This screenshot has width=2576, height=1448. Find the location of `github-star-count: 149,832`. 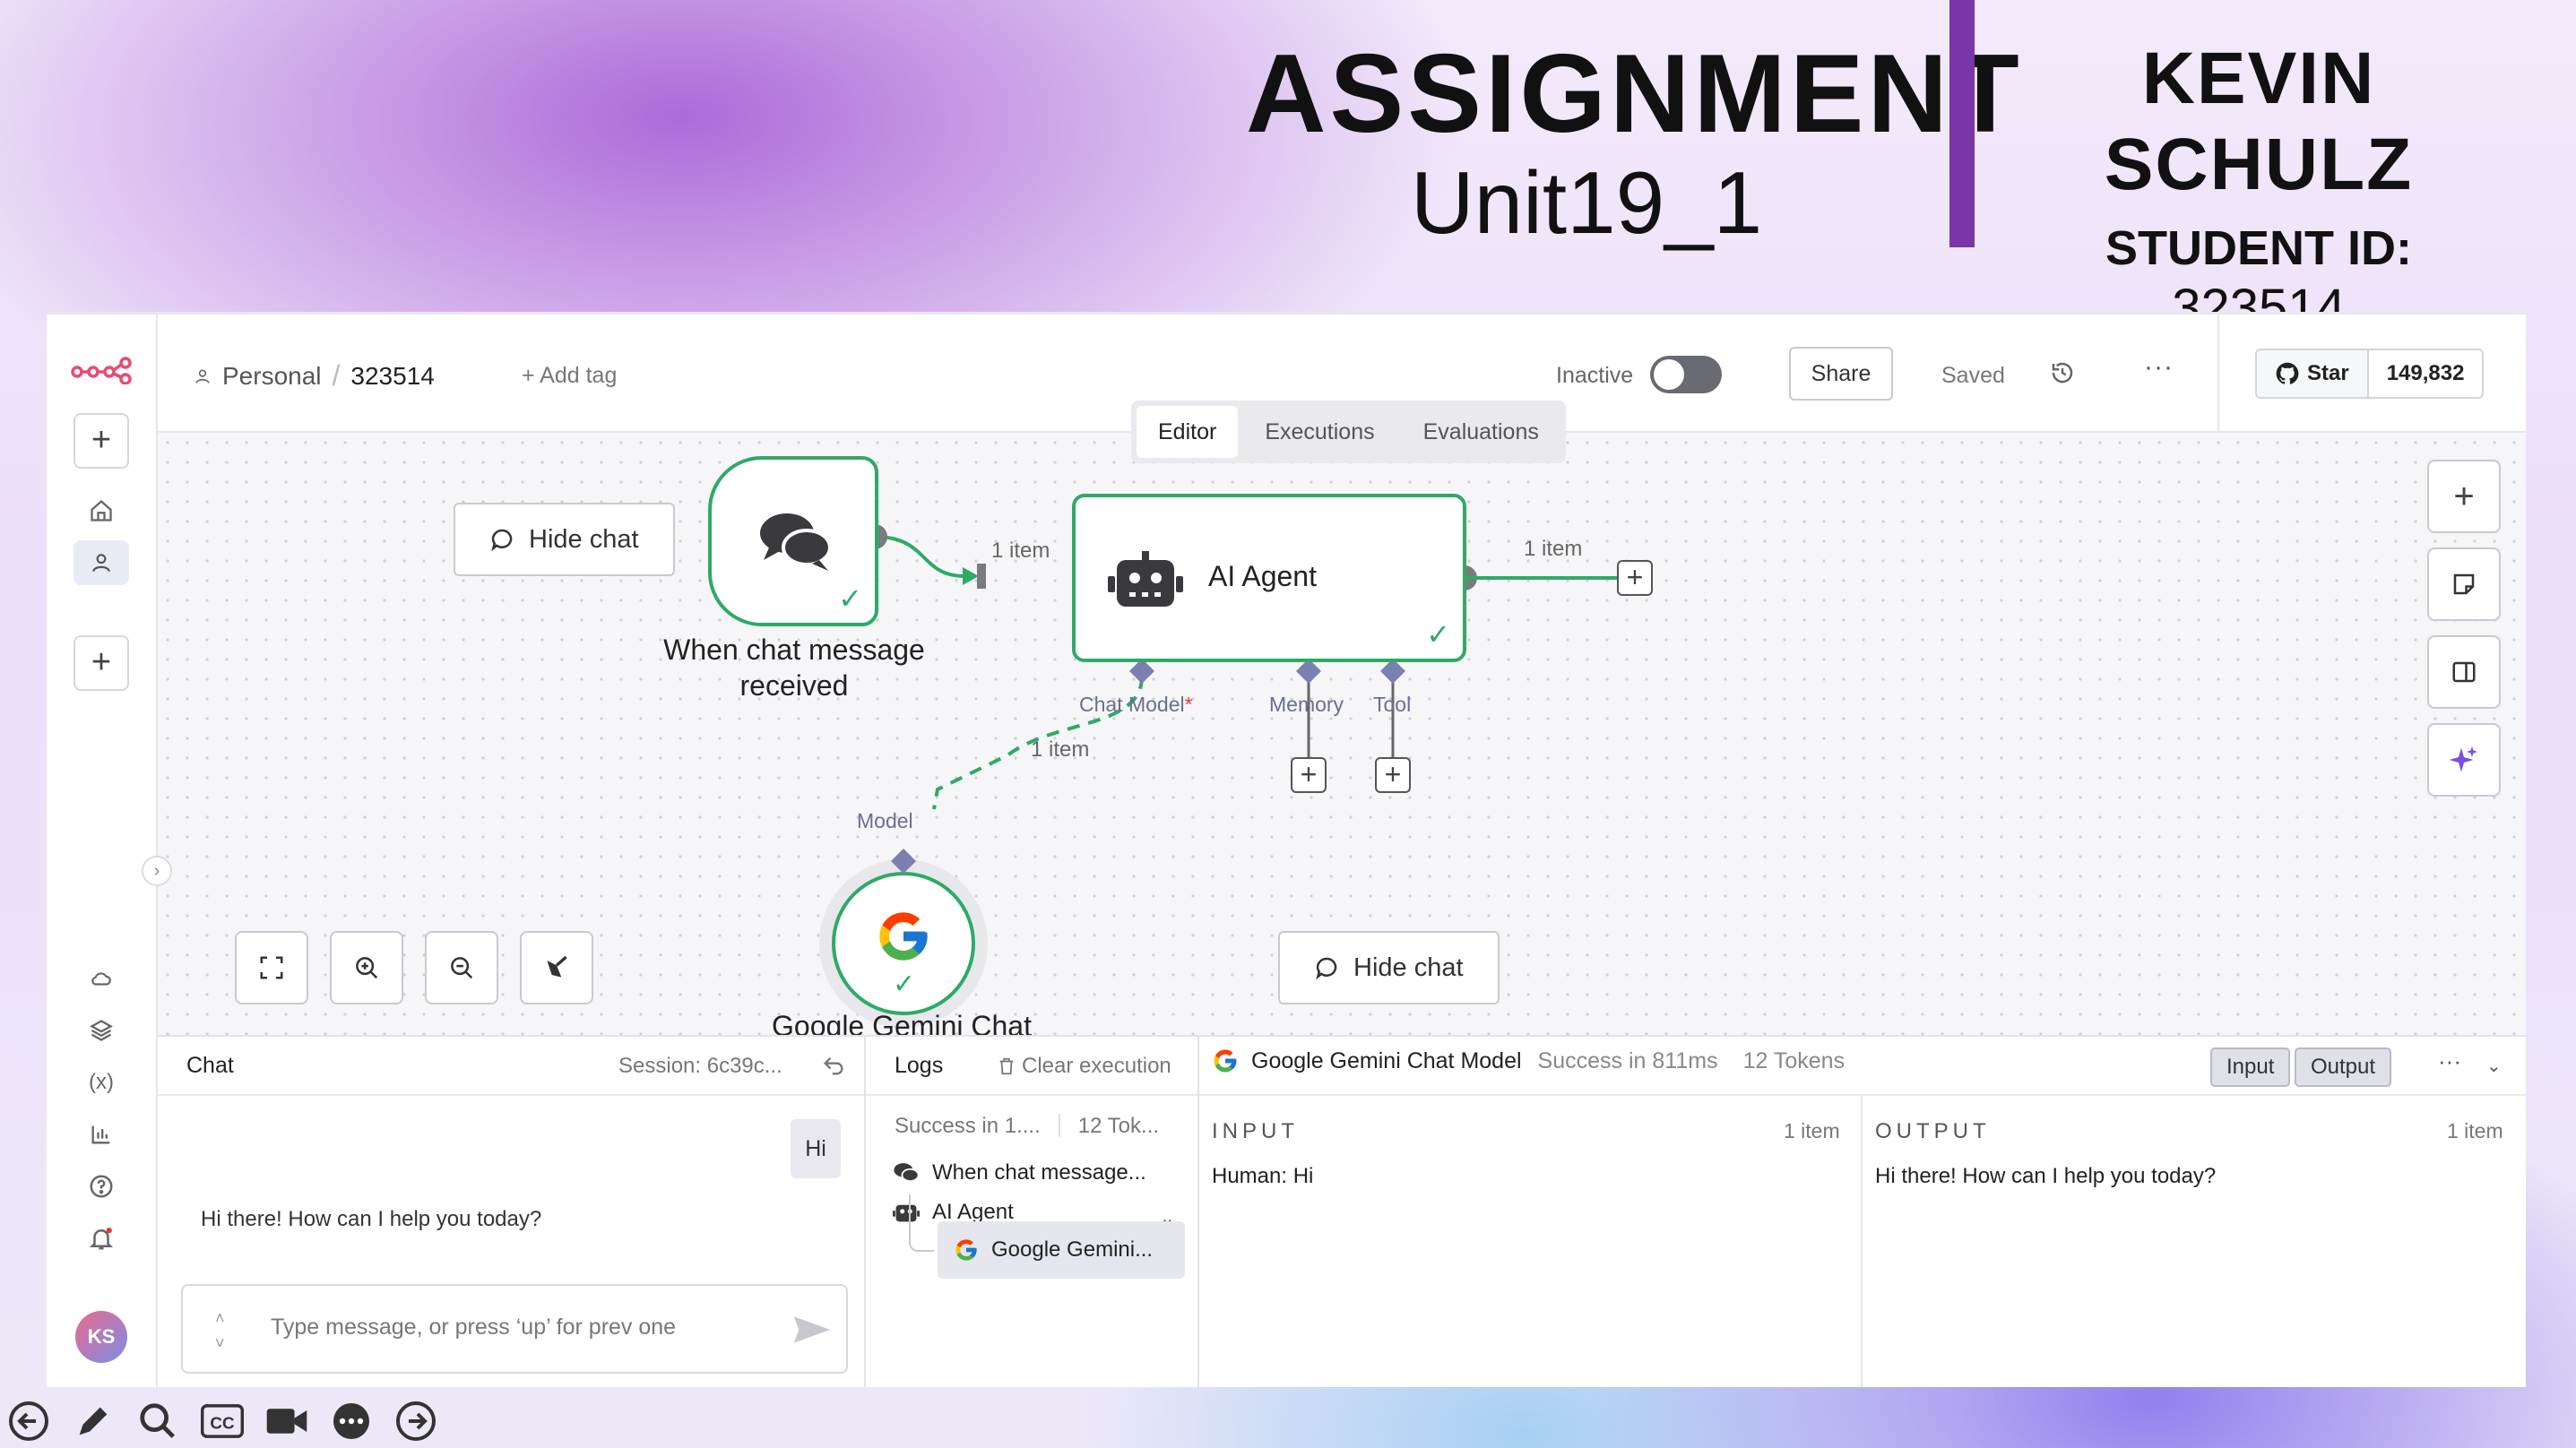

github-star-count: 149,832 is located at coordinates (2426, 374).